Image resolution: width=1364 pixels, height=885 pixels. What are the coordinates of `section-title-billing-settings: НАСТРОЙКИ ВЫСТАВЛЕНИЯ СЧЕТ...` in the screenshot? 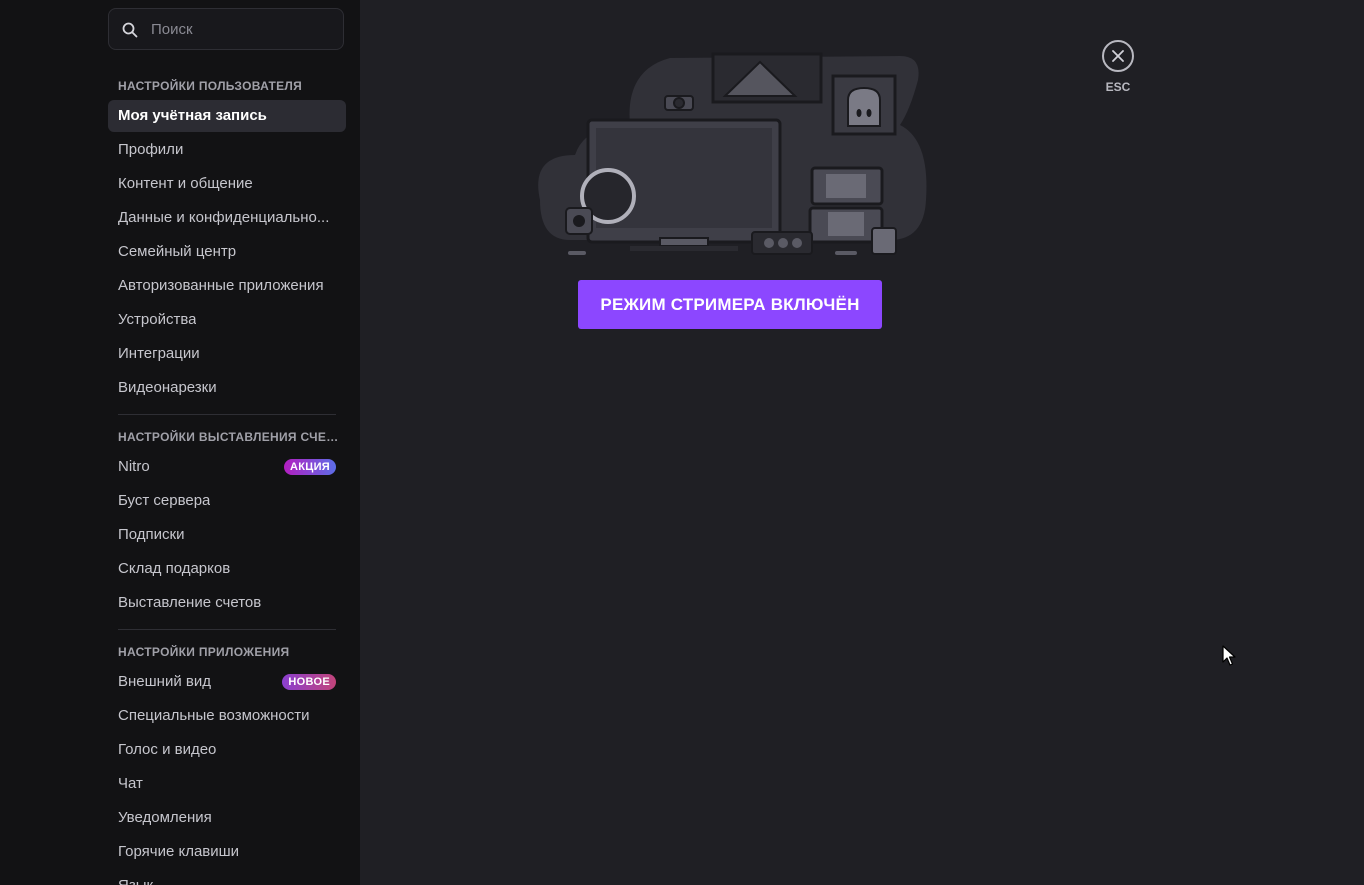 It's located at (229, 437).